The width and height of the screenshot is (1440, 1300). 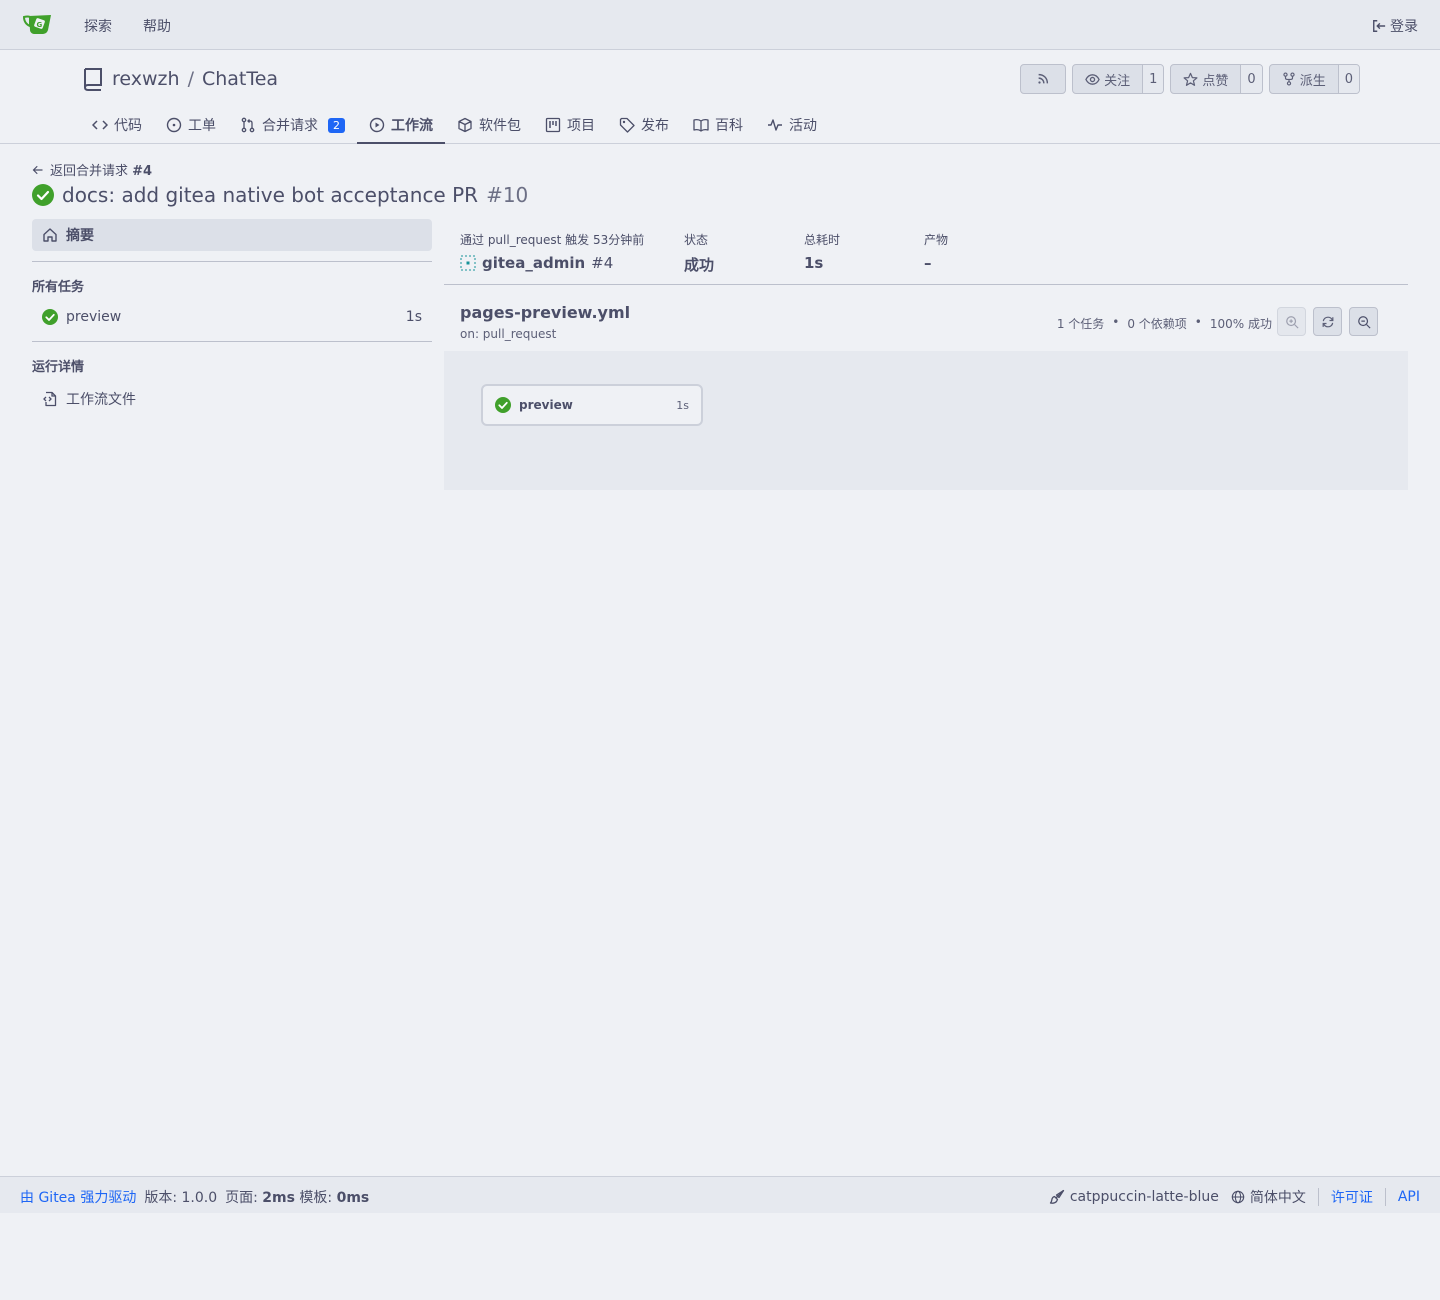 I want to click on tab-activity: 活动, so click(x=792, y=125).